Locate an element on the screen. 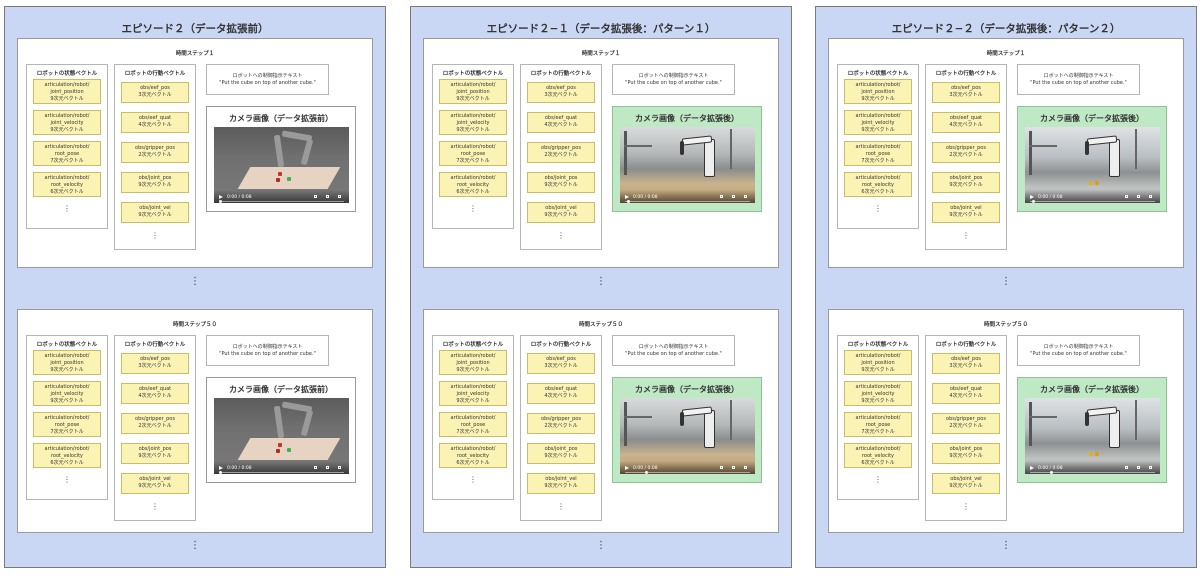 The width and height of the screenshot is (1200, 577). yellow-cube is located at coordinates (1097, 454).